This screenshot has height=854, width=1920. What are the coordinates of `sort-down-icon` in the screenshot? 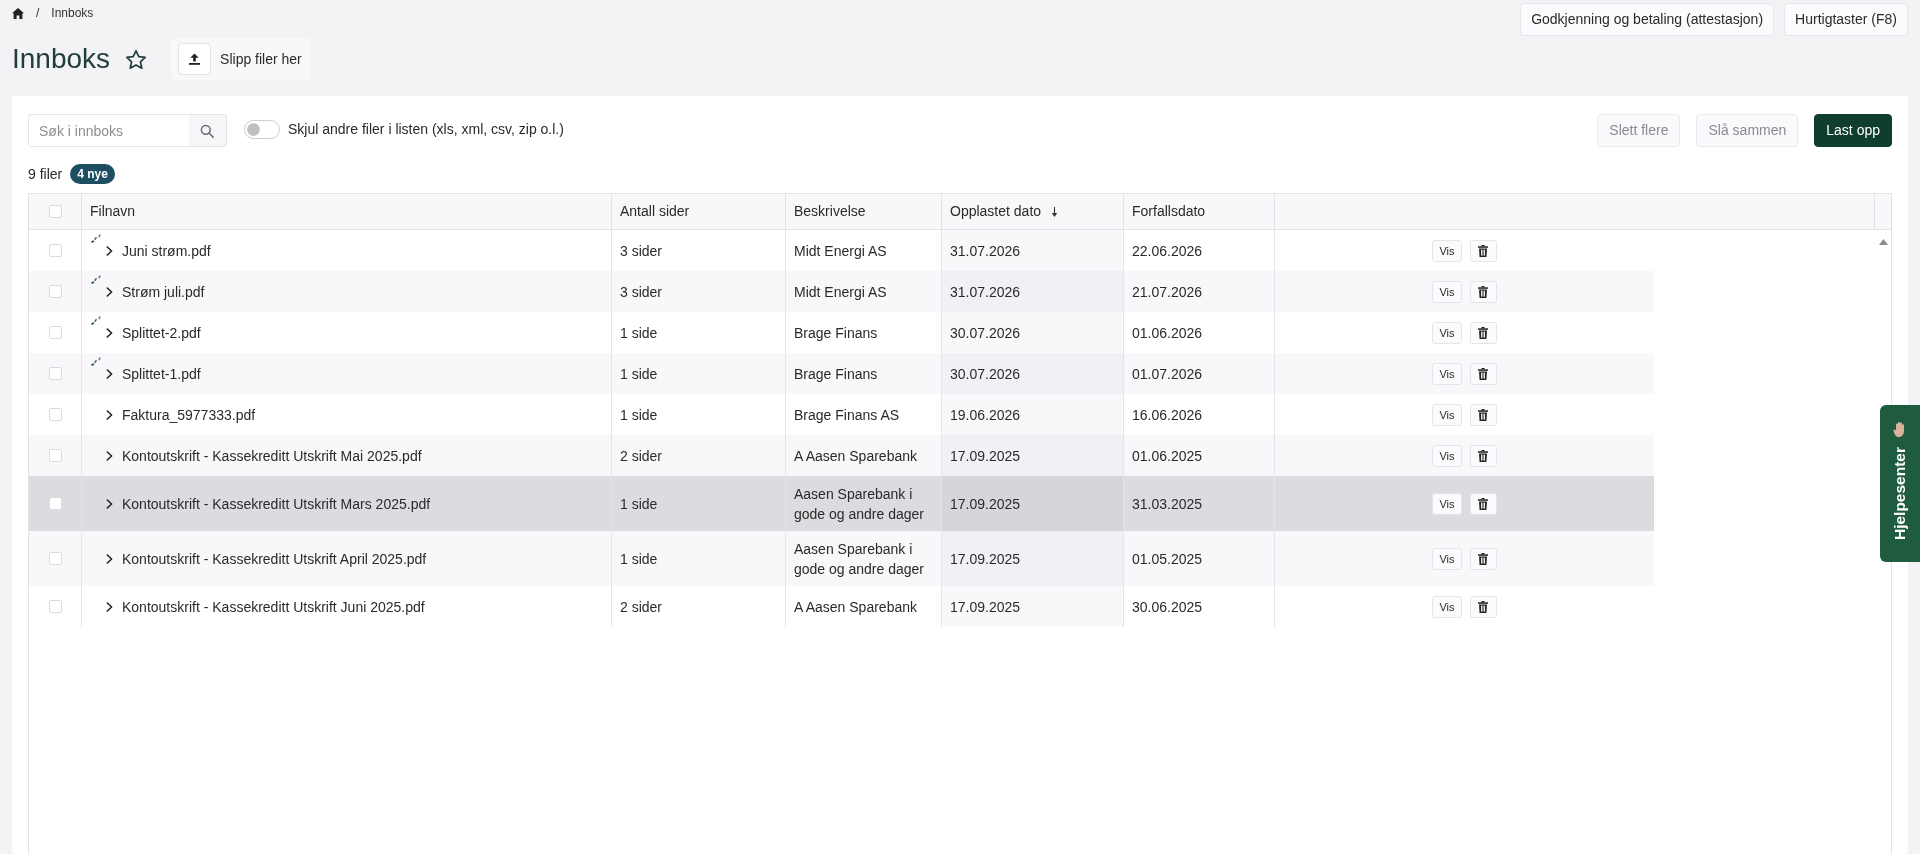 It's located at (1055, 211).